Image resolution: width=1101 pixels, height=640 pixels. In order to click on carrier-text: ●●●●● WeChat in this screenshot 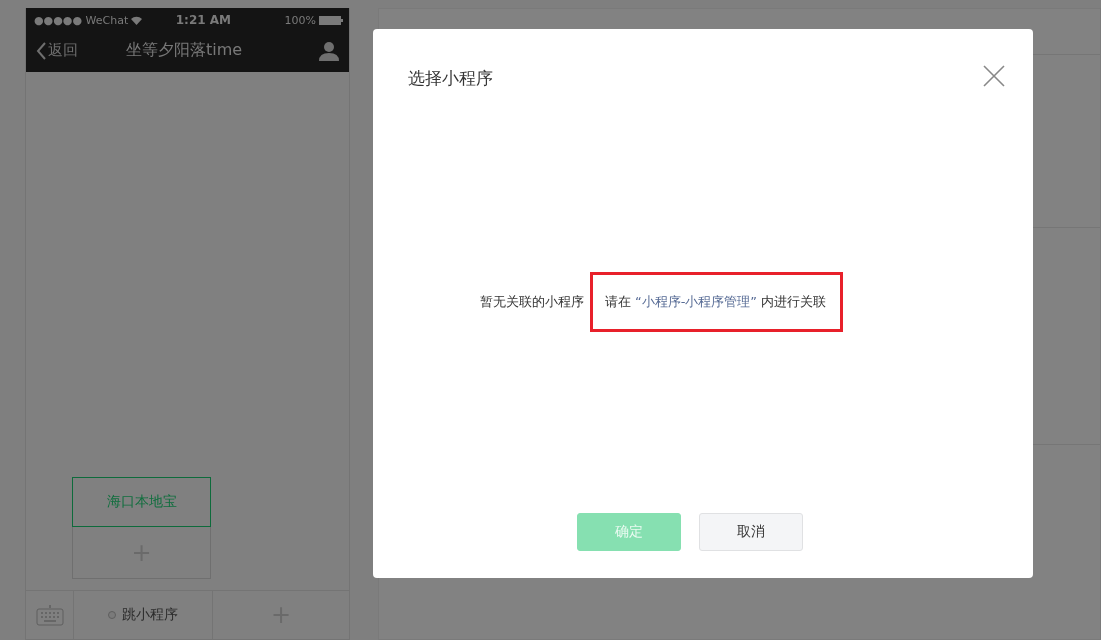, I will do `click(81, 20)`.